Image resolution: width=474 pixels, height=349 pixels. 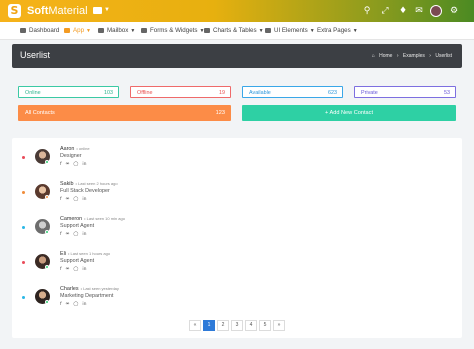 What do you see at coordinates (38, 11) in the screenshot?
I see `brand-bold: Soft` at bounding box center [38, 11].